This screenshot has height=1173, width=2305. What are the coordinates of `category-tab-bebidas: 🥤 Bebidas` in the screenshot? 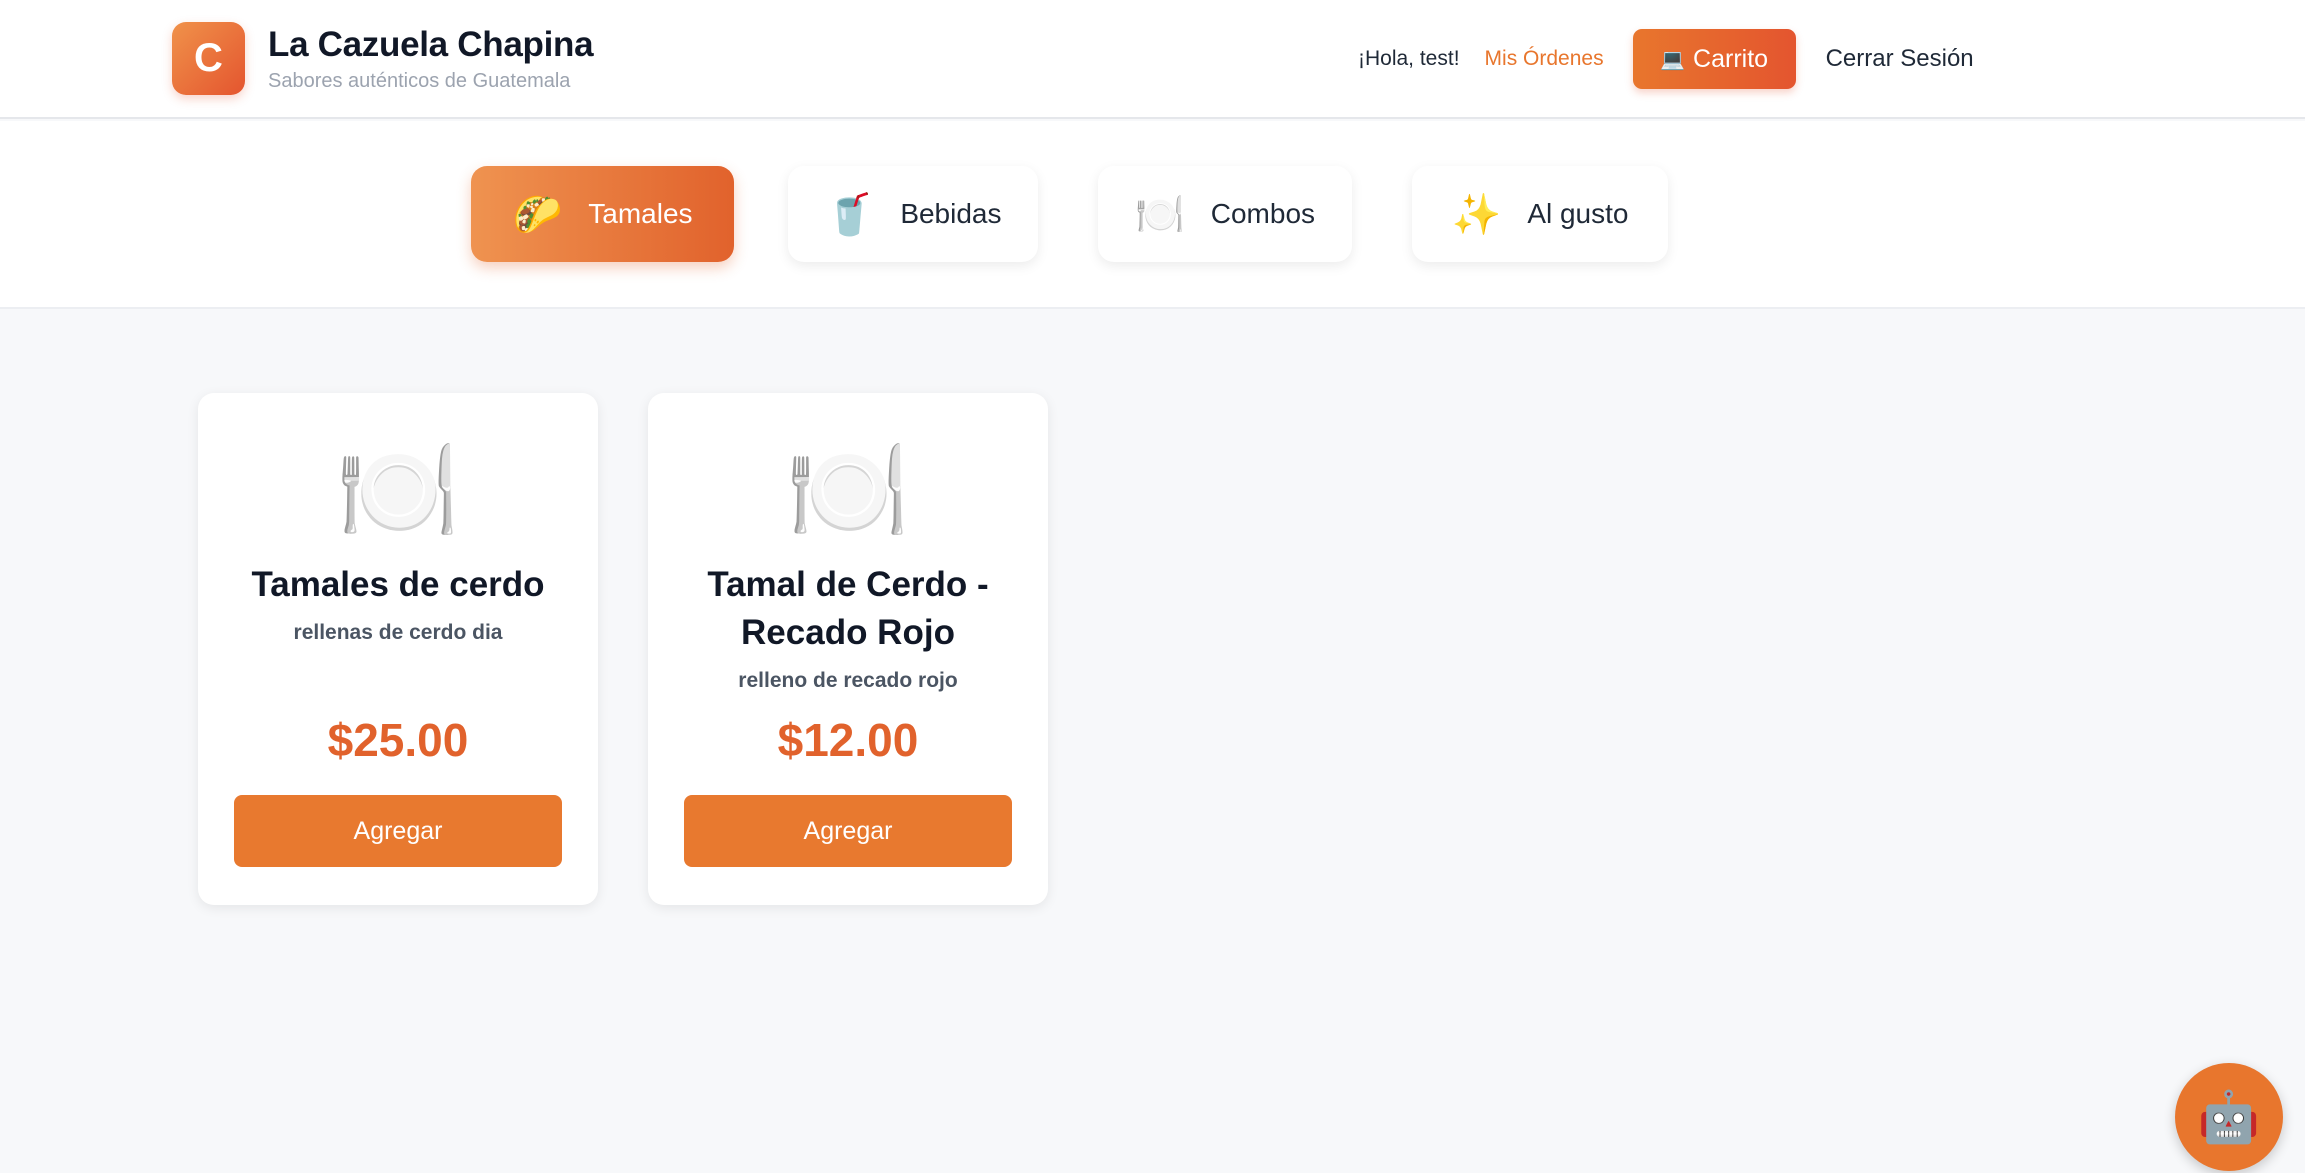 It's located at (913, 214).